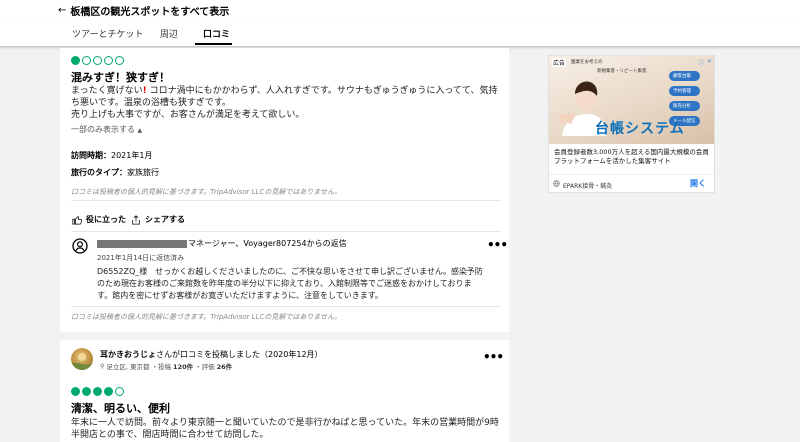 The width and height of the screenshot is (800, 442). Describe the element at coordinates (136, 219) in the screenshot. I see `share-icon` at that location.